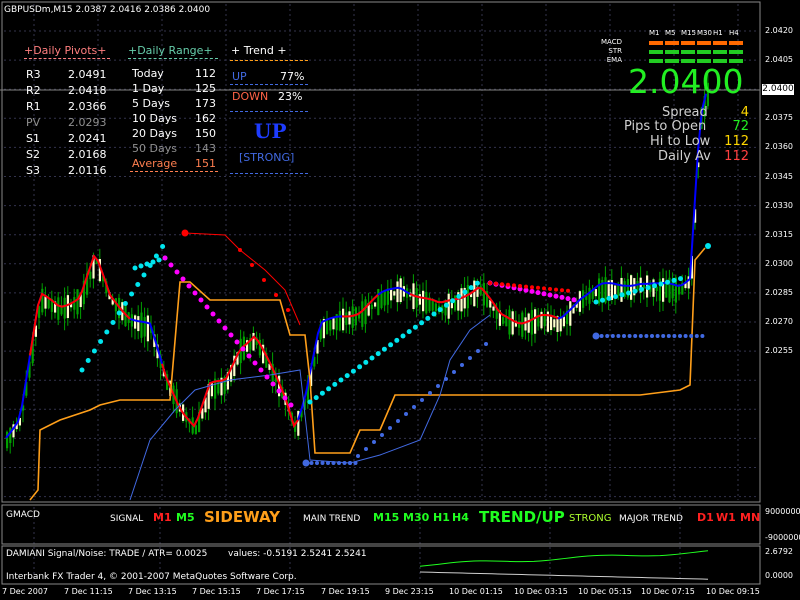  What do you see at coordinates (750, 517) in the screenshot?
I see `gmacd-major-mn: MN` at bounding box center [750, 517].